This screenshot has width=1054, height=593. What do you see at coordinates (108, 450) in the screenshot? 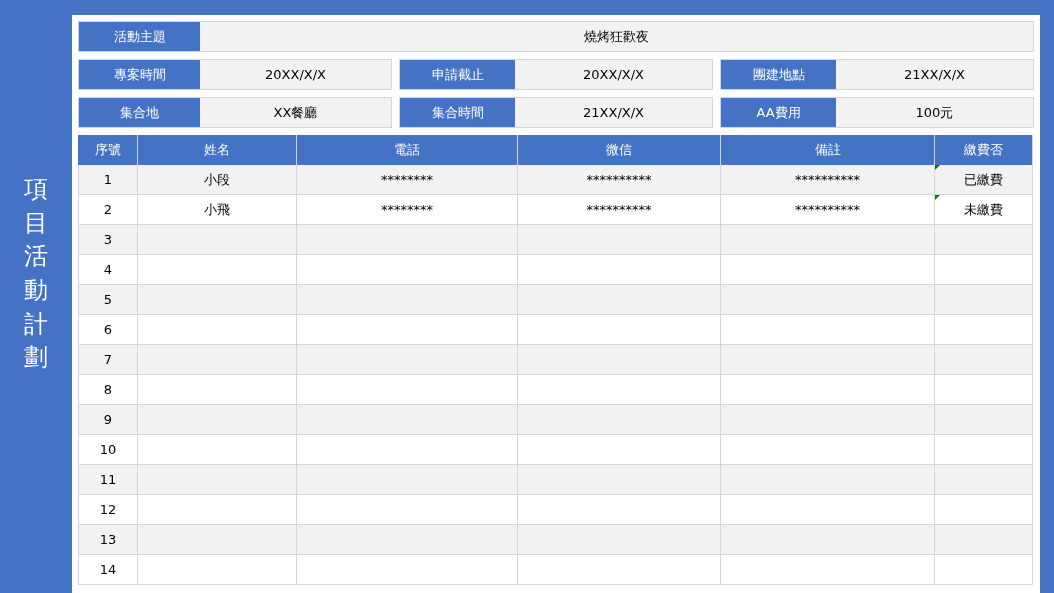
I see `table-cell: 10` at bounding box center [108, 450].